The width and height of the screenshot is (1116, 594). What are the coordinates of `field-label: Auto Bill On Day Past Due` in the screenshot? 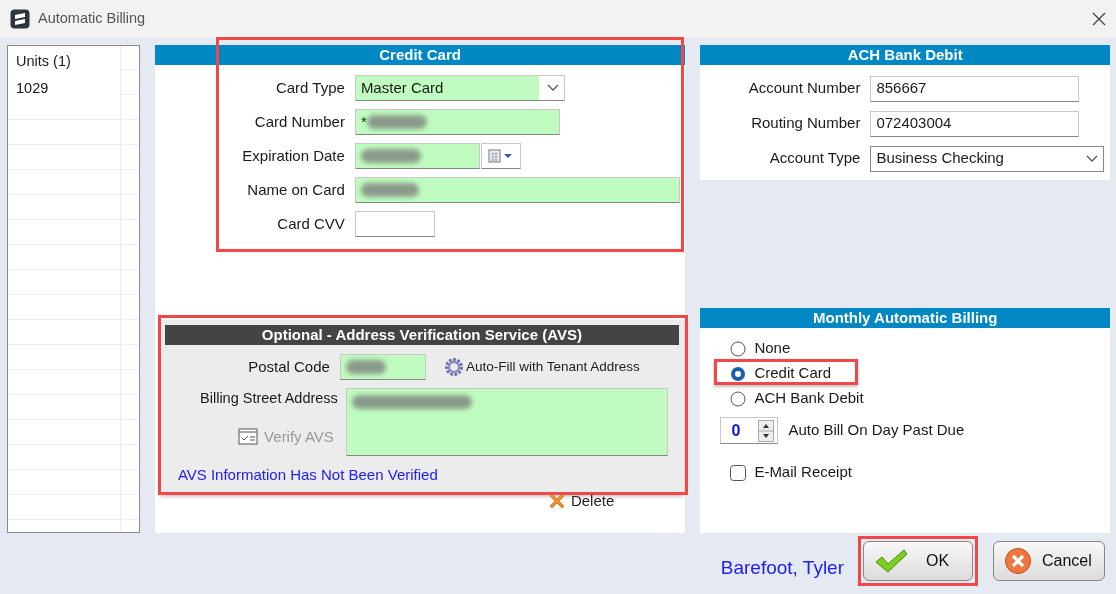 It's located at (876, 430).